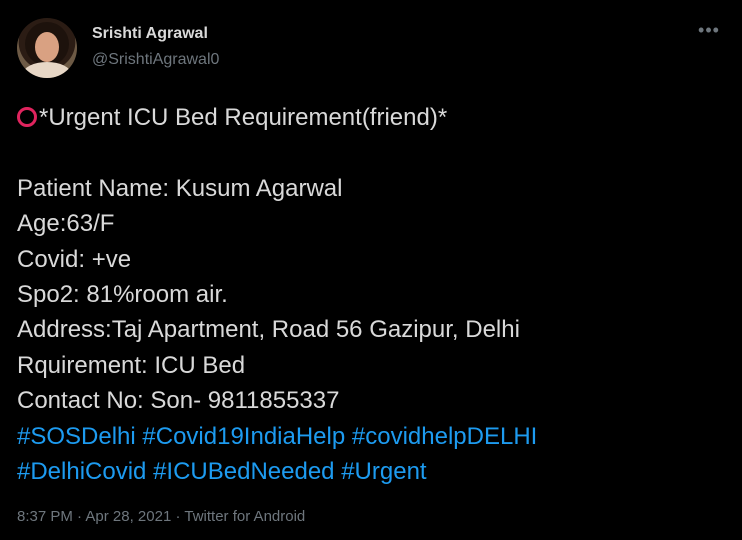  What do you see at coordinates (74, 259) in the screenshot?
I see `covid-line: Covid: +ve` at bounding box center [74, 259].